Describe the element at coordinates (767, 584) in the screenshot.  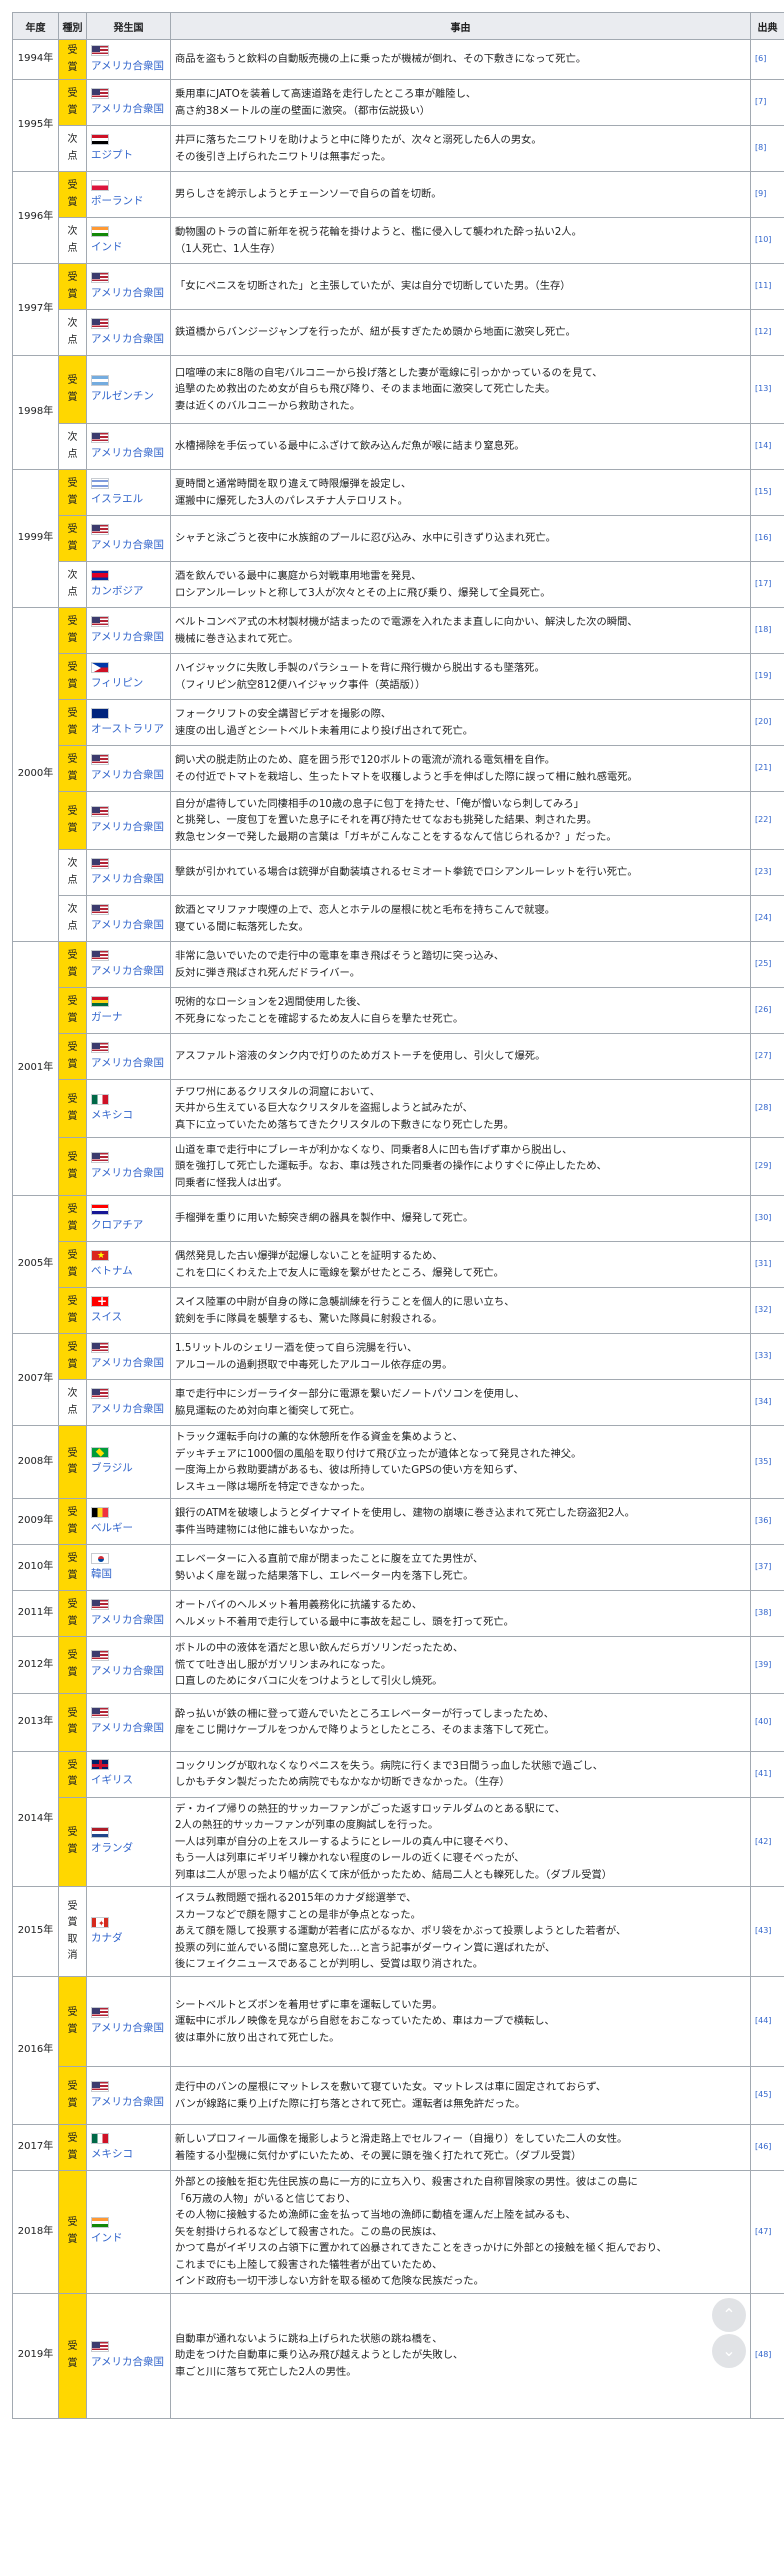
I see `reference-link: [17]` at that location.